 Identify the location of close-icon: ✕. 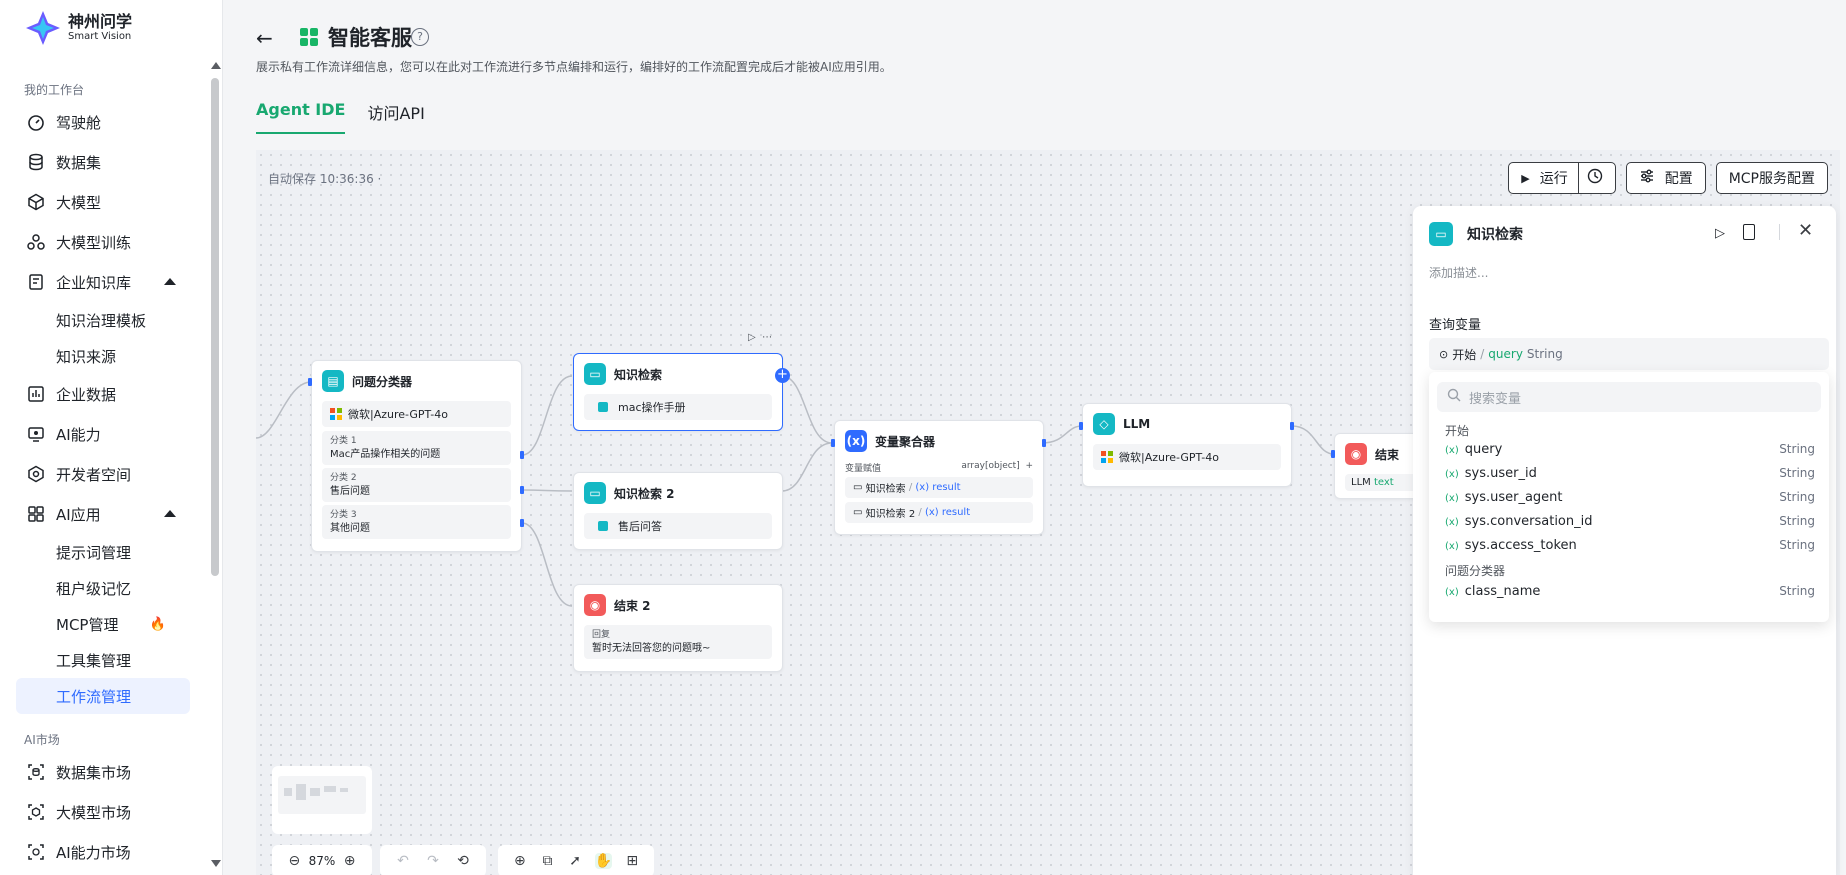
(1805, 230).